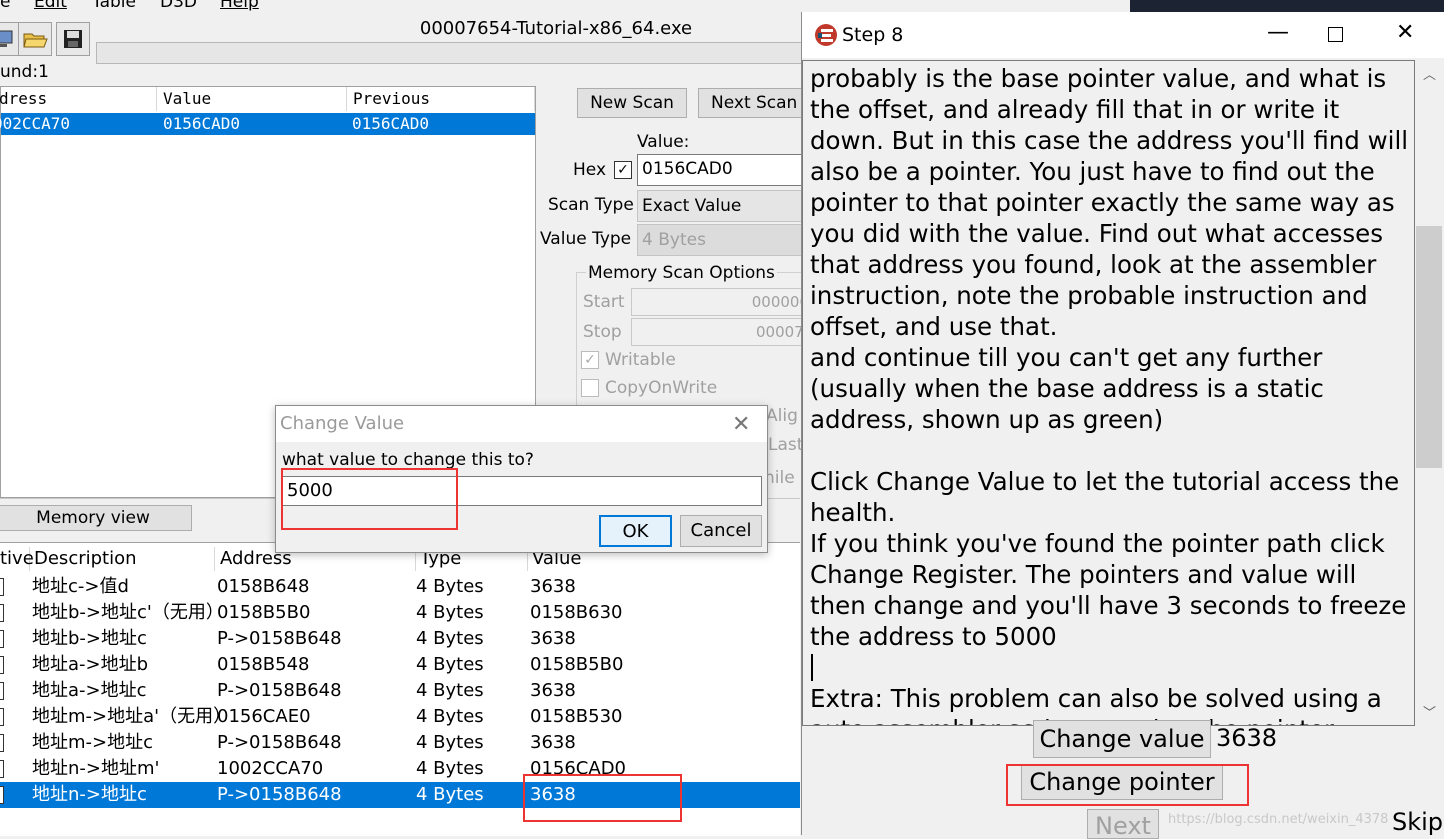 The height and width of the screenshot is (839, 1444). Describe the element at coordinates (1429, 73) in the screenshot. I see `scroll-up-icon: ︿` at that location.